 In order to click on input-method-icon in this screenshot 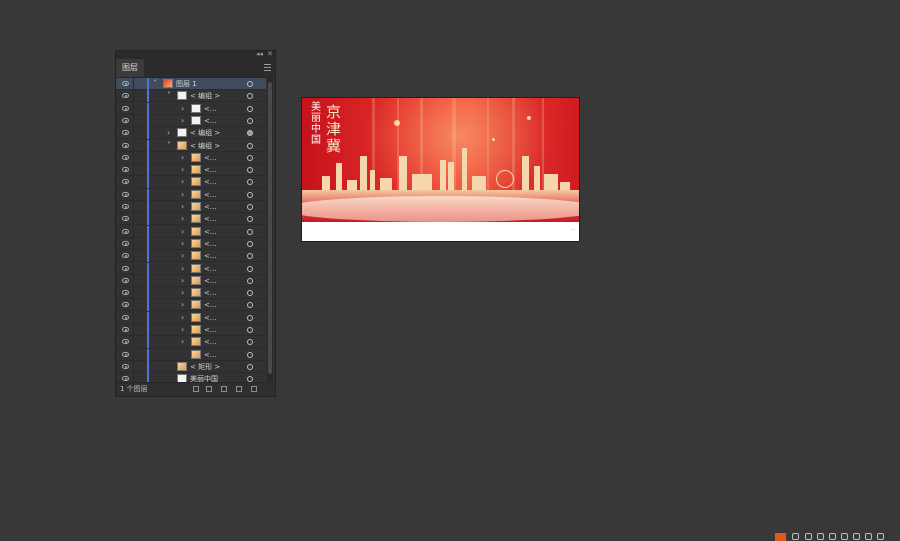, I will do `click(780, 537)`.